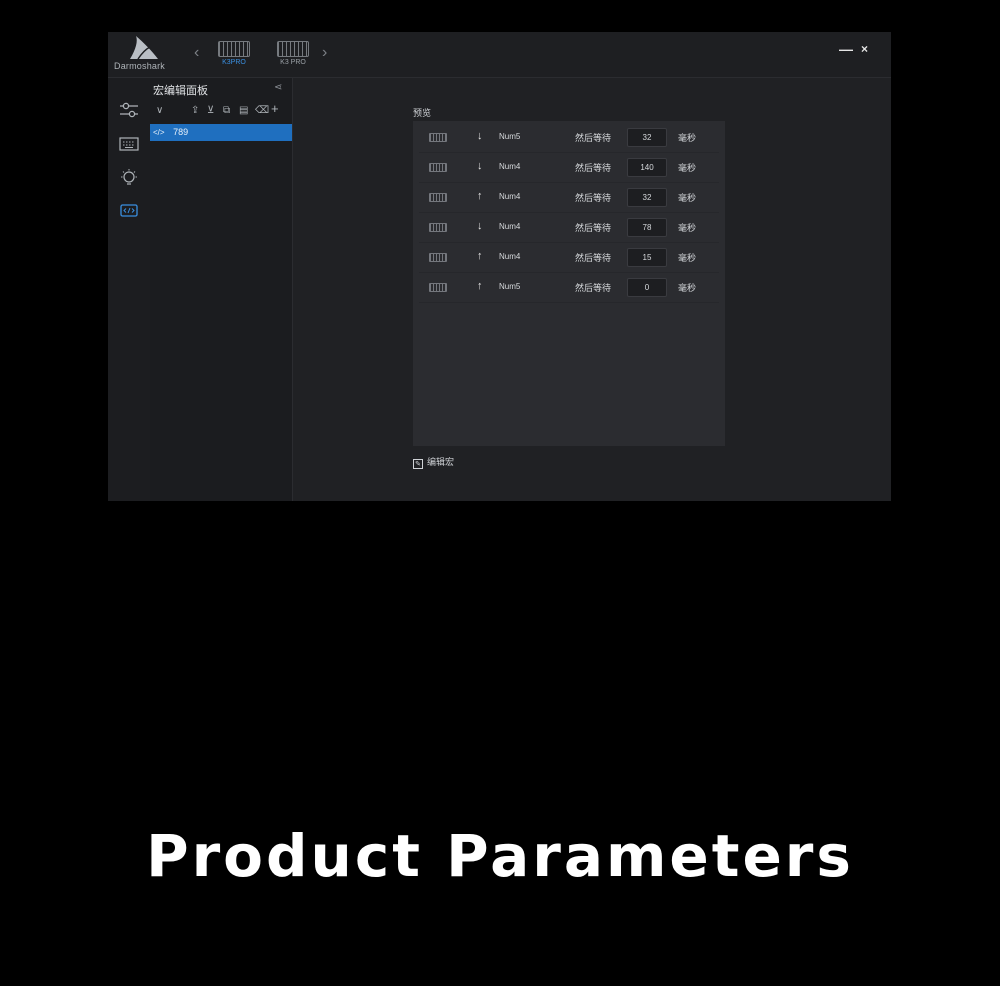 Image resolution: width=1000 pixels, height=986 pixels. I want to click on macro-step: ↑ Num4 然后等待 32 毫秒, so click(569, 198).